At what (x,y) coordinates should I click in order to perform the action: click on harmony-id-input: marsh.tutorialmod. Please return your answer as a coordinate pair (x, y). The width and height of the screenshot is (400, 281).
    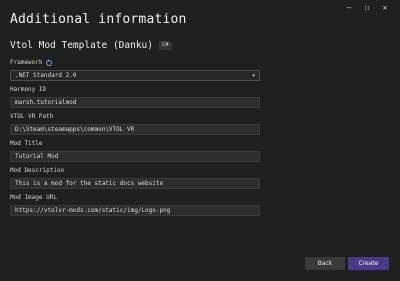
    Looking at the image, I should click on (135, 102).